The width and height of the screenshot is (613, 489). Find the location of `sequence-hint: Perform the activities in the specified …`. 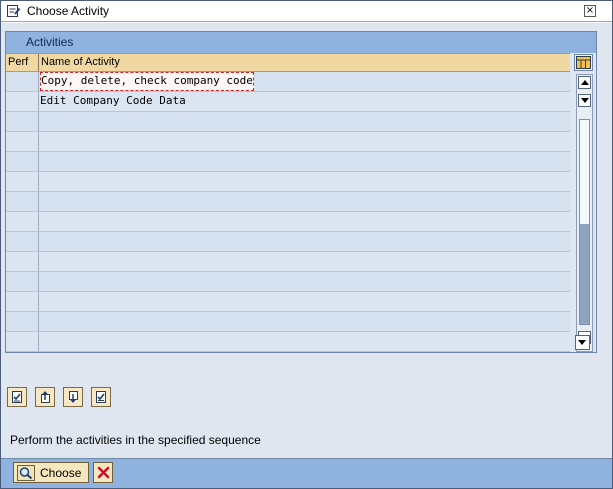

sequence-hint: Perform the activities in the specified … is located at coordinates (135, 440).